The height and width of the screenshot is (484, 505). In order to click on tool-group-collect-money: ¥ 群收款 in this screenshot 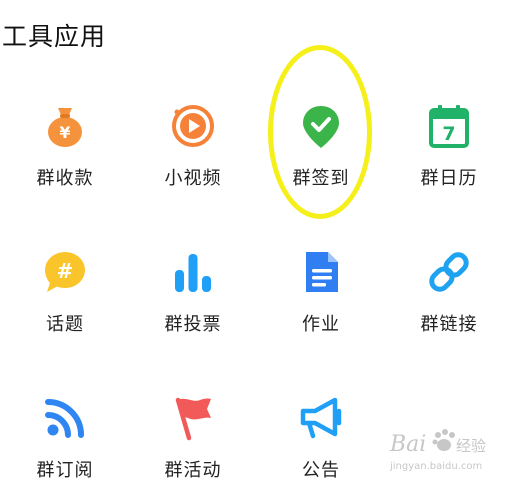, I will do `click(65, 157)`.